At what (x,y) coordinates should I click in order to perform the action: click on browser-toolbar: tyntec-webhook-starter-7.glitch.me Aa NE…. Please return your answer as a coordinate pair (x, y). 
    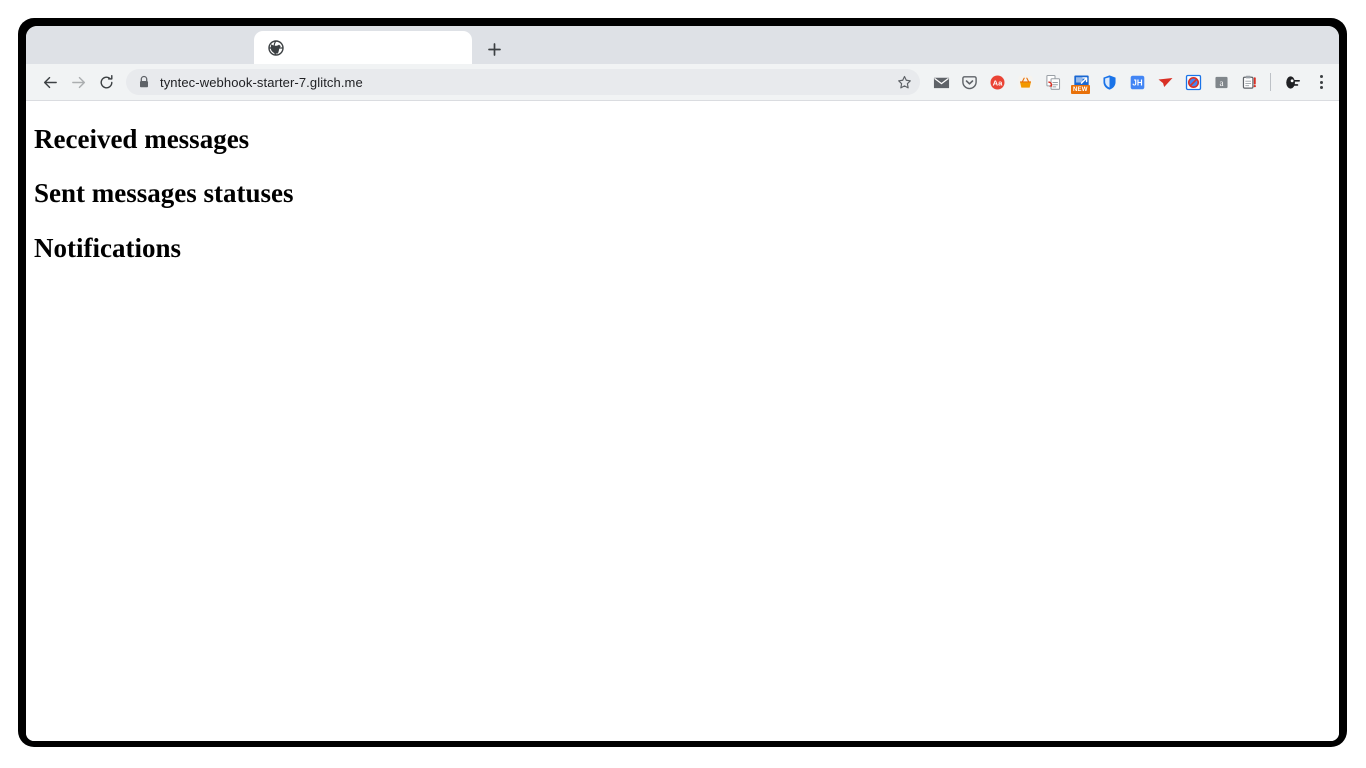
    Looking at the image, I should click on (682, 82).